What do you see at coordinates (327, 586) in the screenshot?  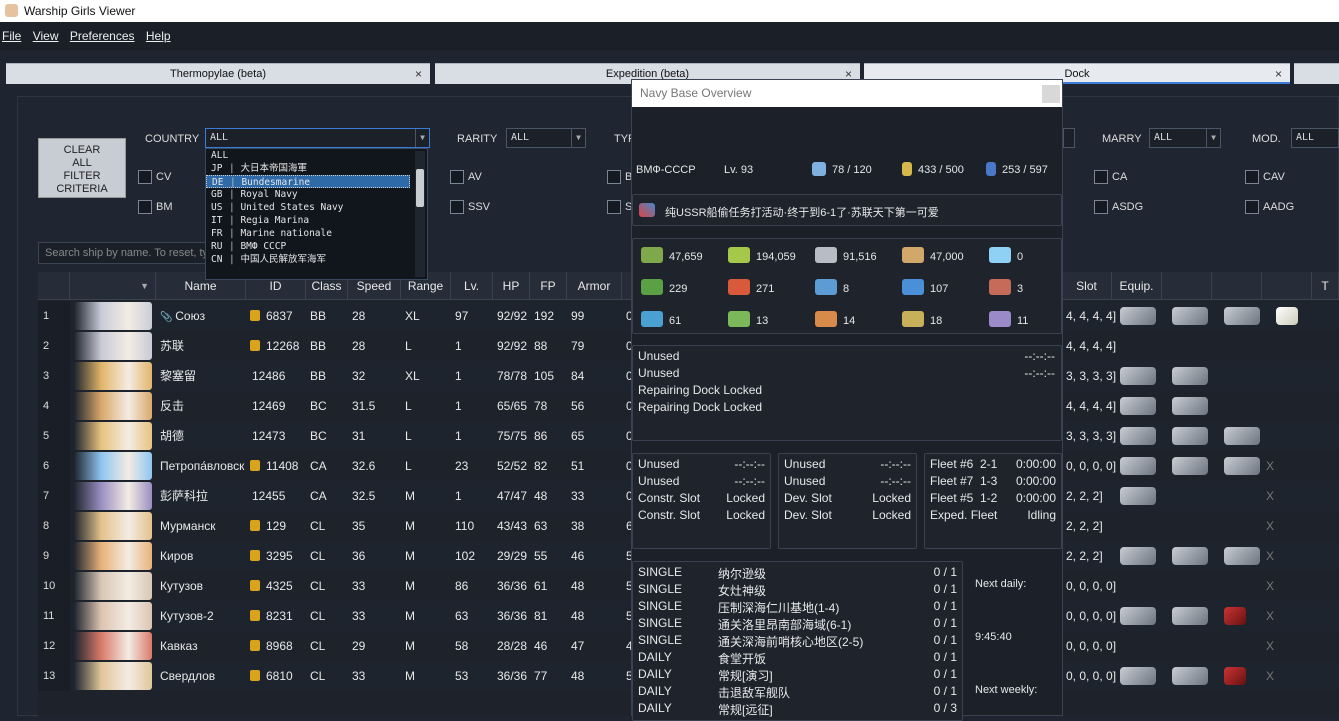 I see `cell-cls: CL` at bounding box center [327, 586].